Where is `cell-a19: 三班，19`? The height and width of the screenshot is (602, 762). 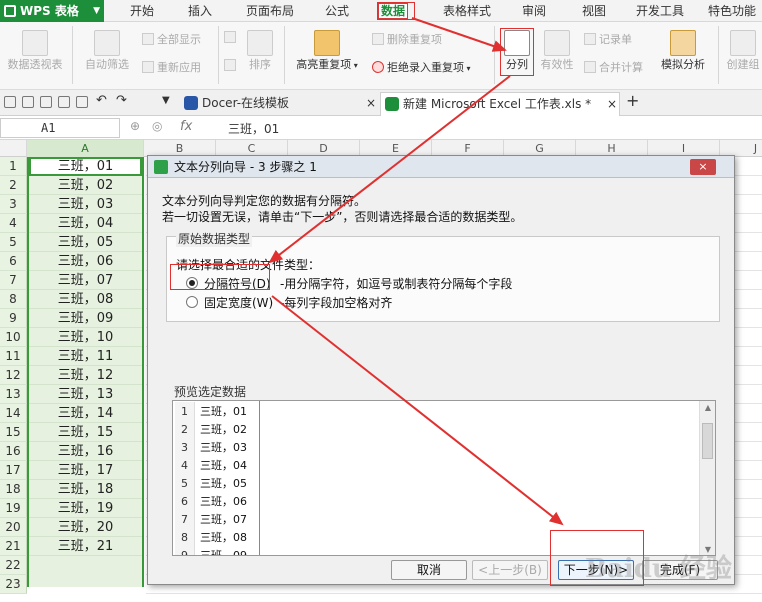 cell-a19: 三班，19 is located at coordinates (85, 508).